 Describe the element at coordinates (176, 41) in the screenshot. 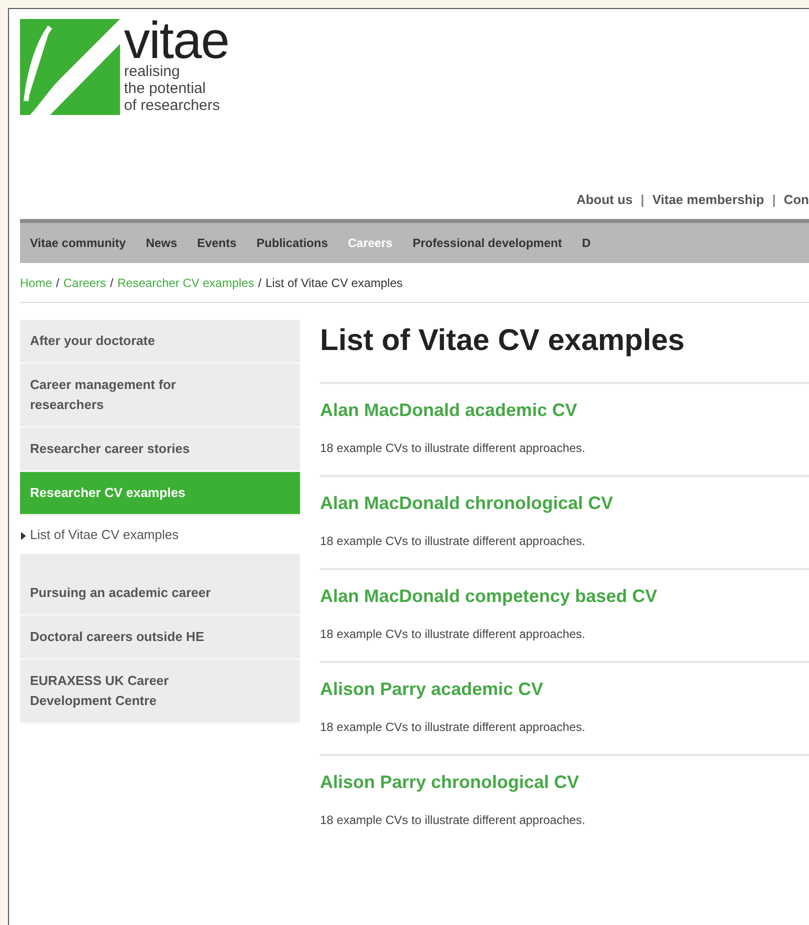

I see `logo-wordmark: vitae` at that location.